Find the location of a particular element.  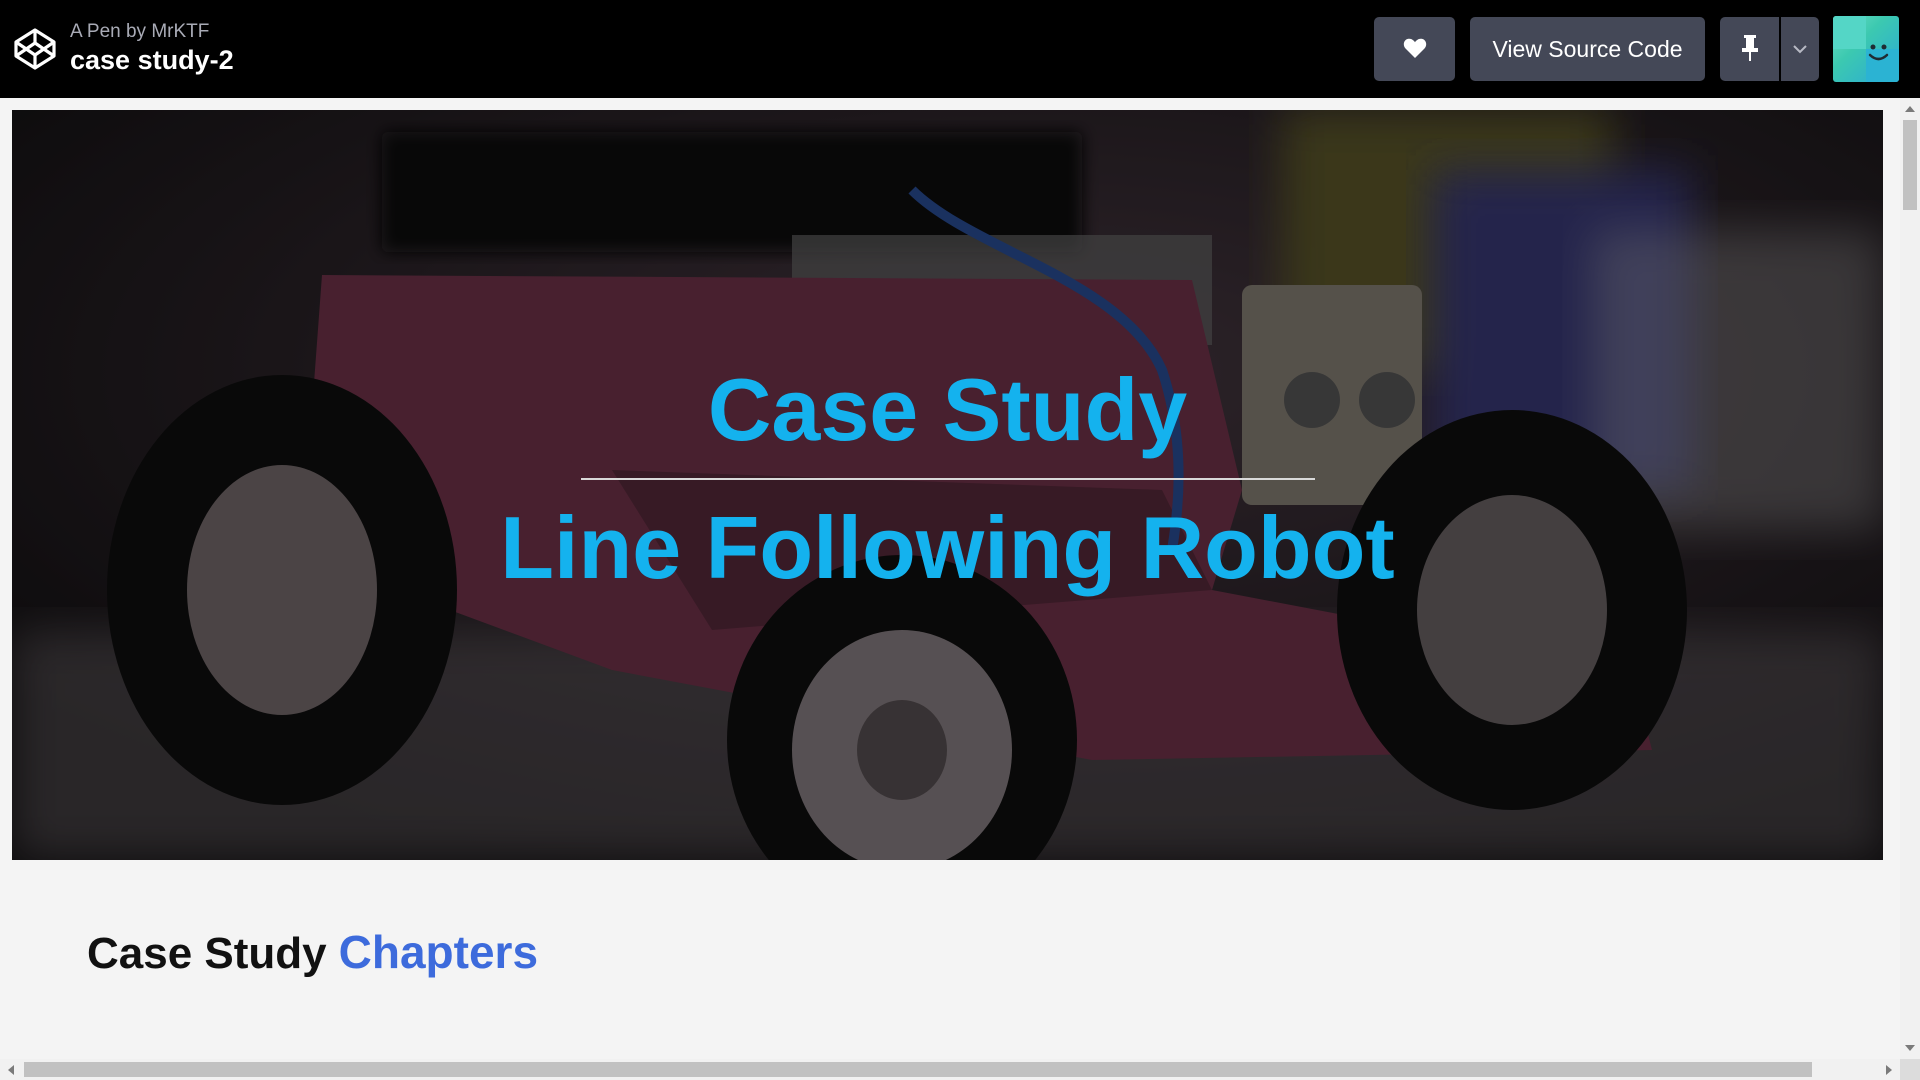

user-avatar is located at coordinates (1866, 49).